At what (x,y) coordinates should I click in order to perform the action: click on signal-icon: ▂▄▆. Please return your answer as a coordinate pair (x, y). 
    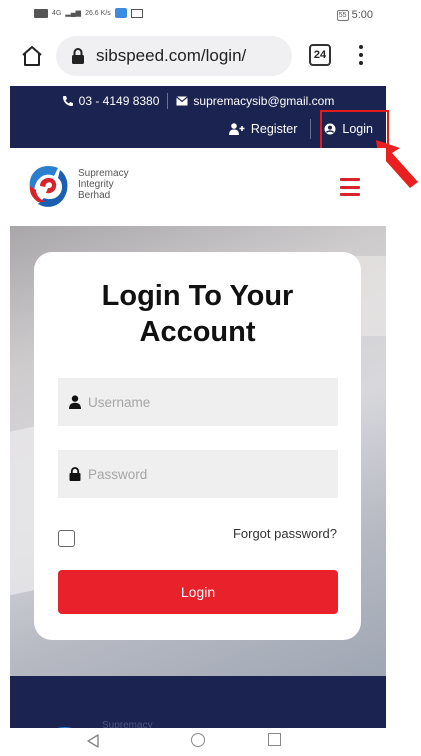
    Looking at the image, I should click on (73, 13).